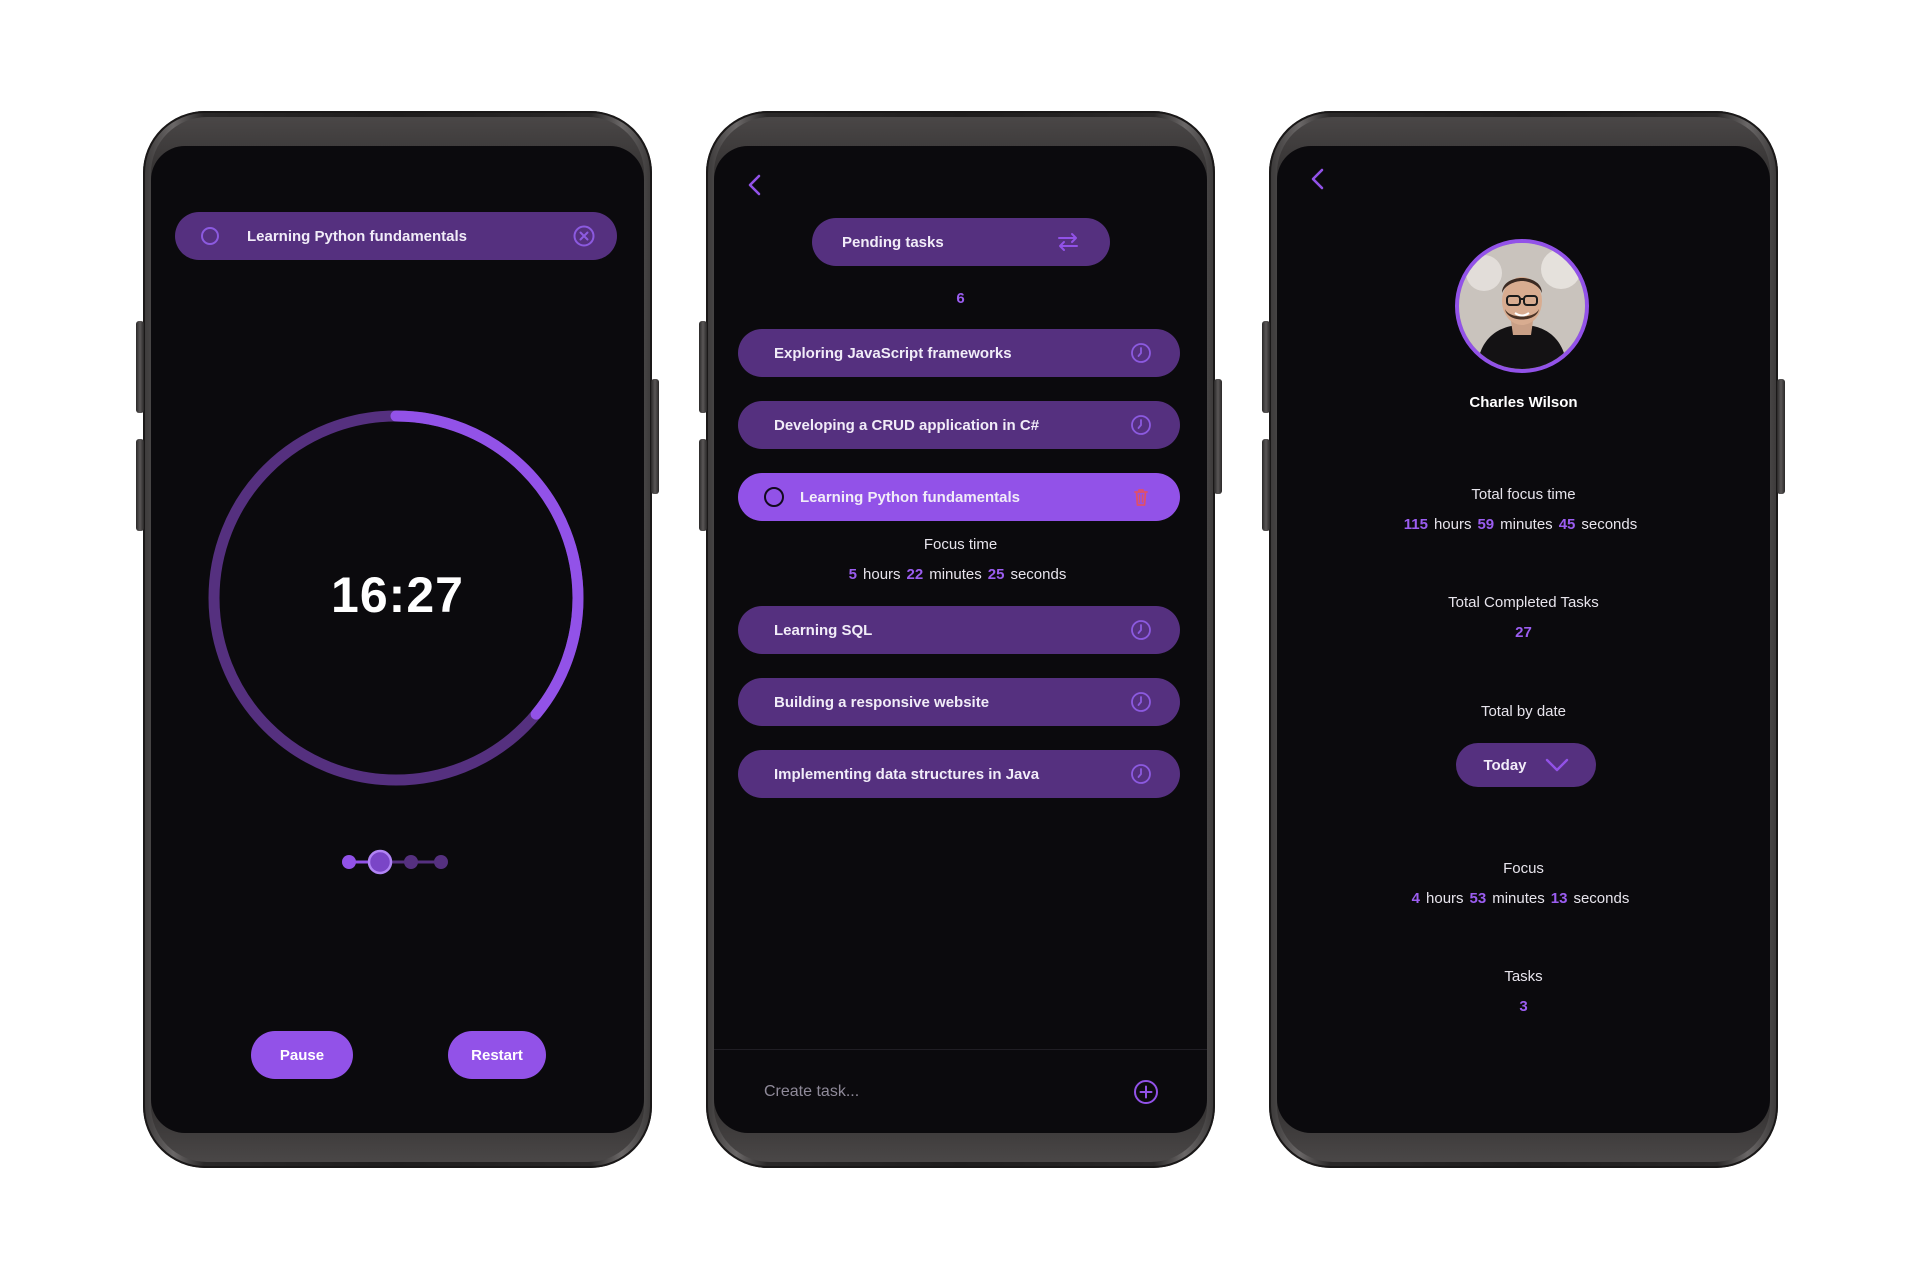 The image size is (1908, 1264). I want to click on current-task-pill: Learning Python fundamentals, so click(396, 236).